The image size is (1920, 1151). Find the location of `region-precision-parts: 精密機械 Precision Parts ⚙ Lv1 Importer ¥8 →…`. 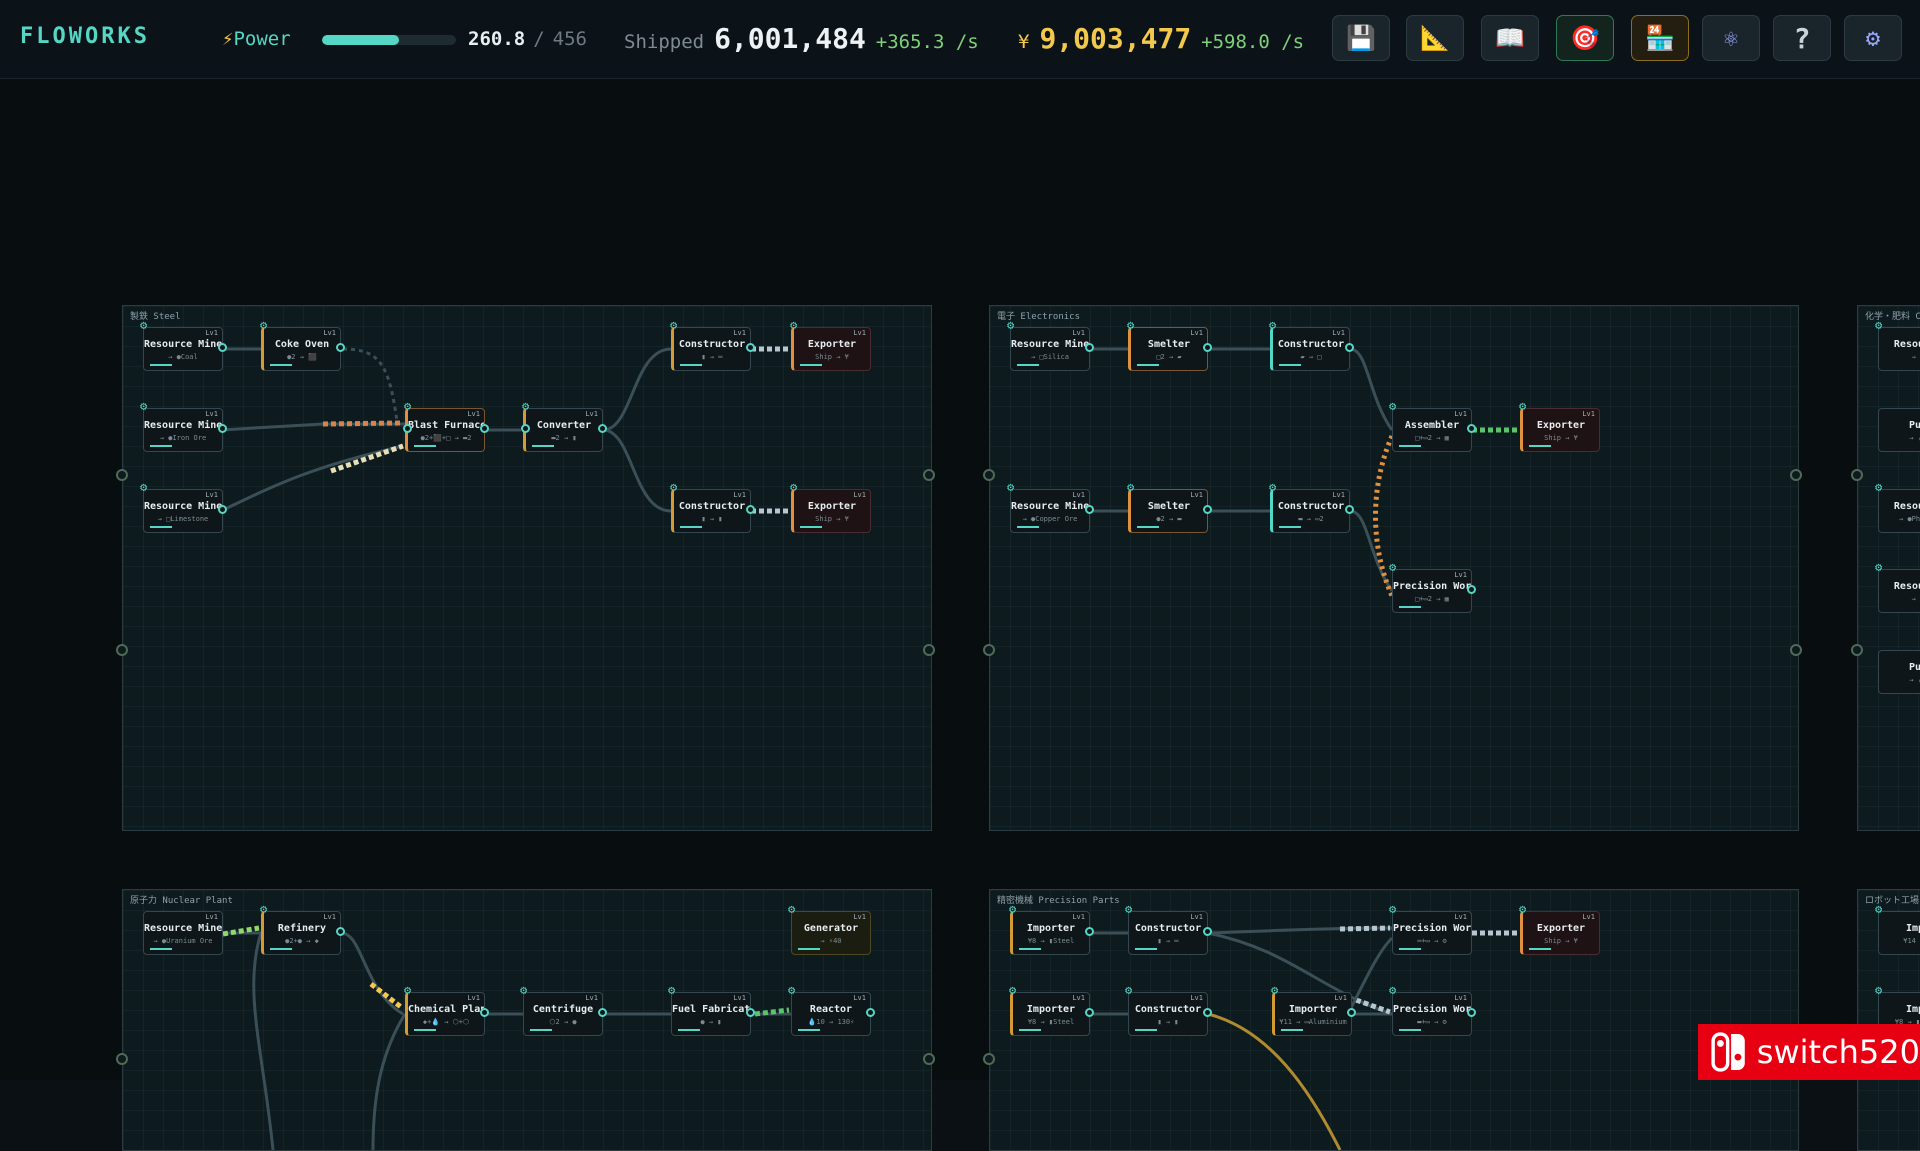

region-precision-parts: 精密機械 Precision Parts ⚙ Lv1 Importer ¥8 →… is located at coordinates (1391, 1020).